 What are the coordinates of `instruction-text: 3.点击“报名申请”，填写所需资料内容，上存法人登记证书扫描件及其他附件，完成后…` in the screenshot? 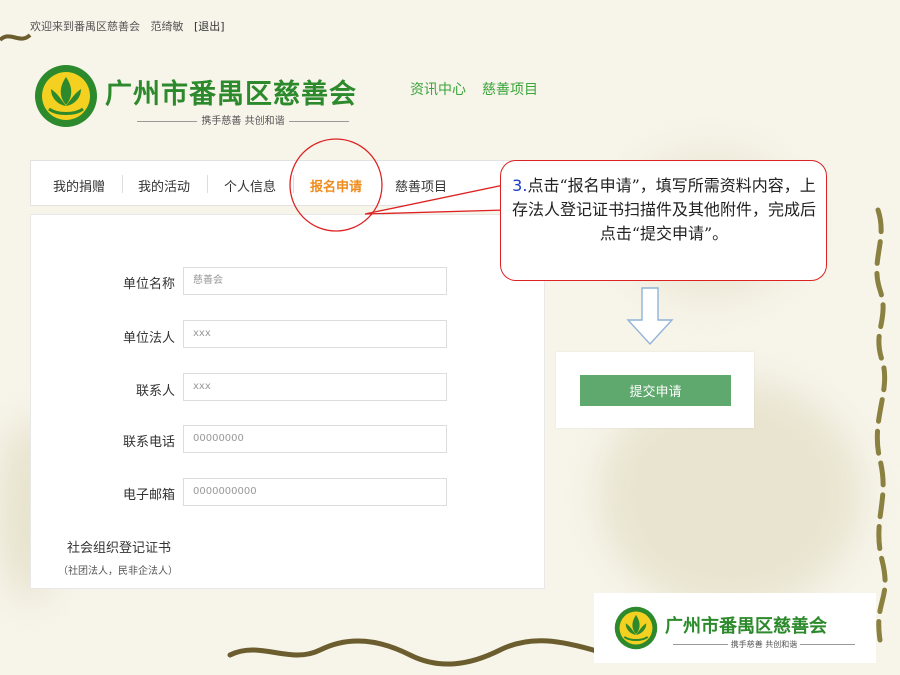 It's located at (664, 210).